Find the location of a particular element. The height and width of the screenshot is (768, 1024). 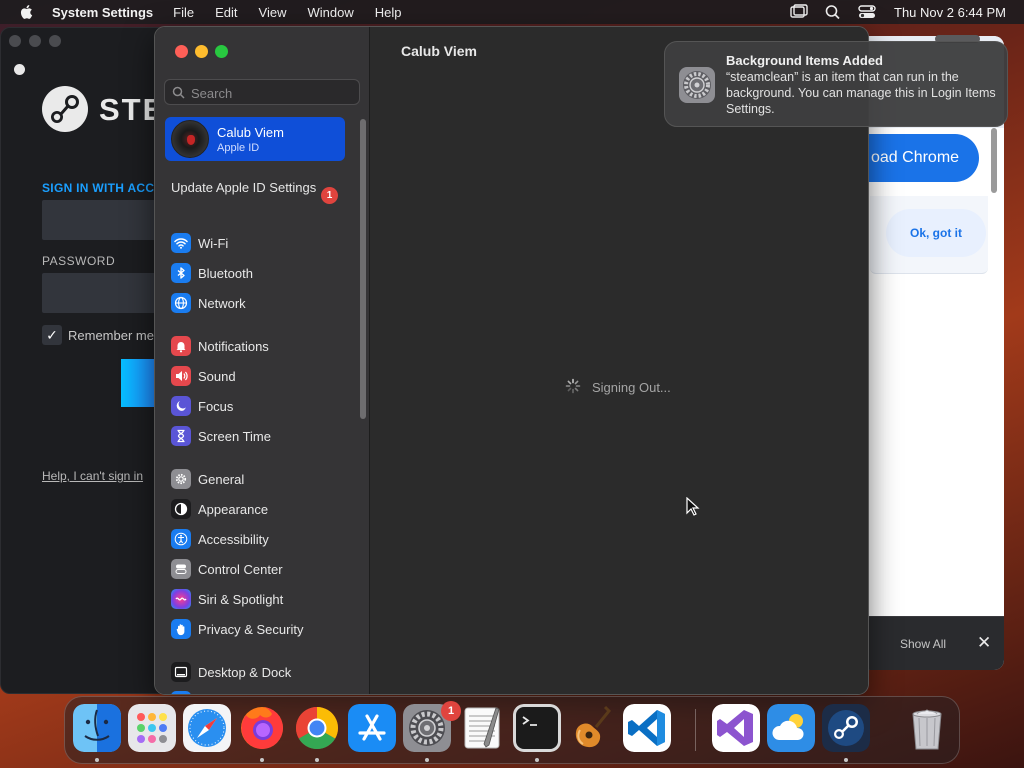

sidebar-scrollbar is located at coordinates (363, 269).